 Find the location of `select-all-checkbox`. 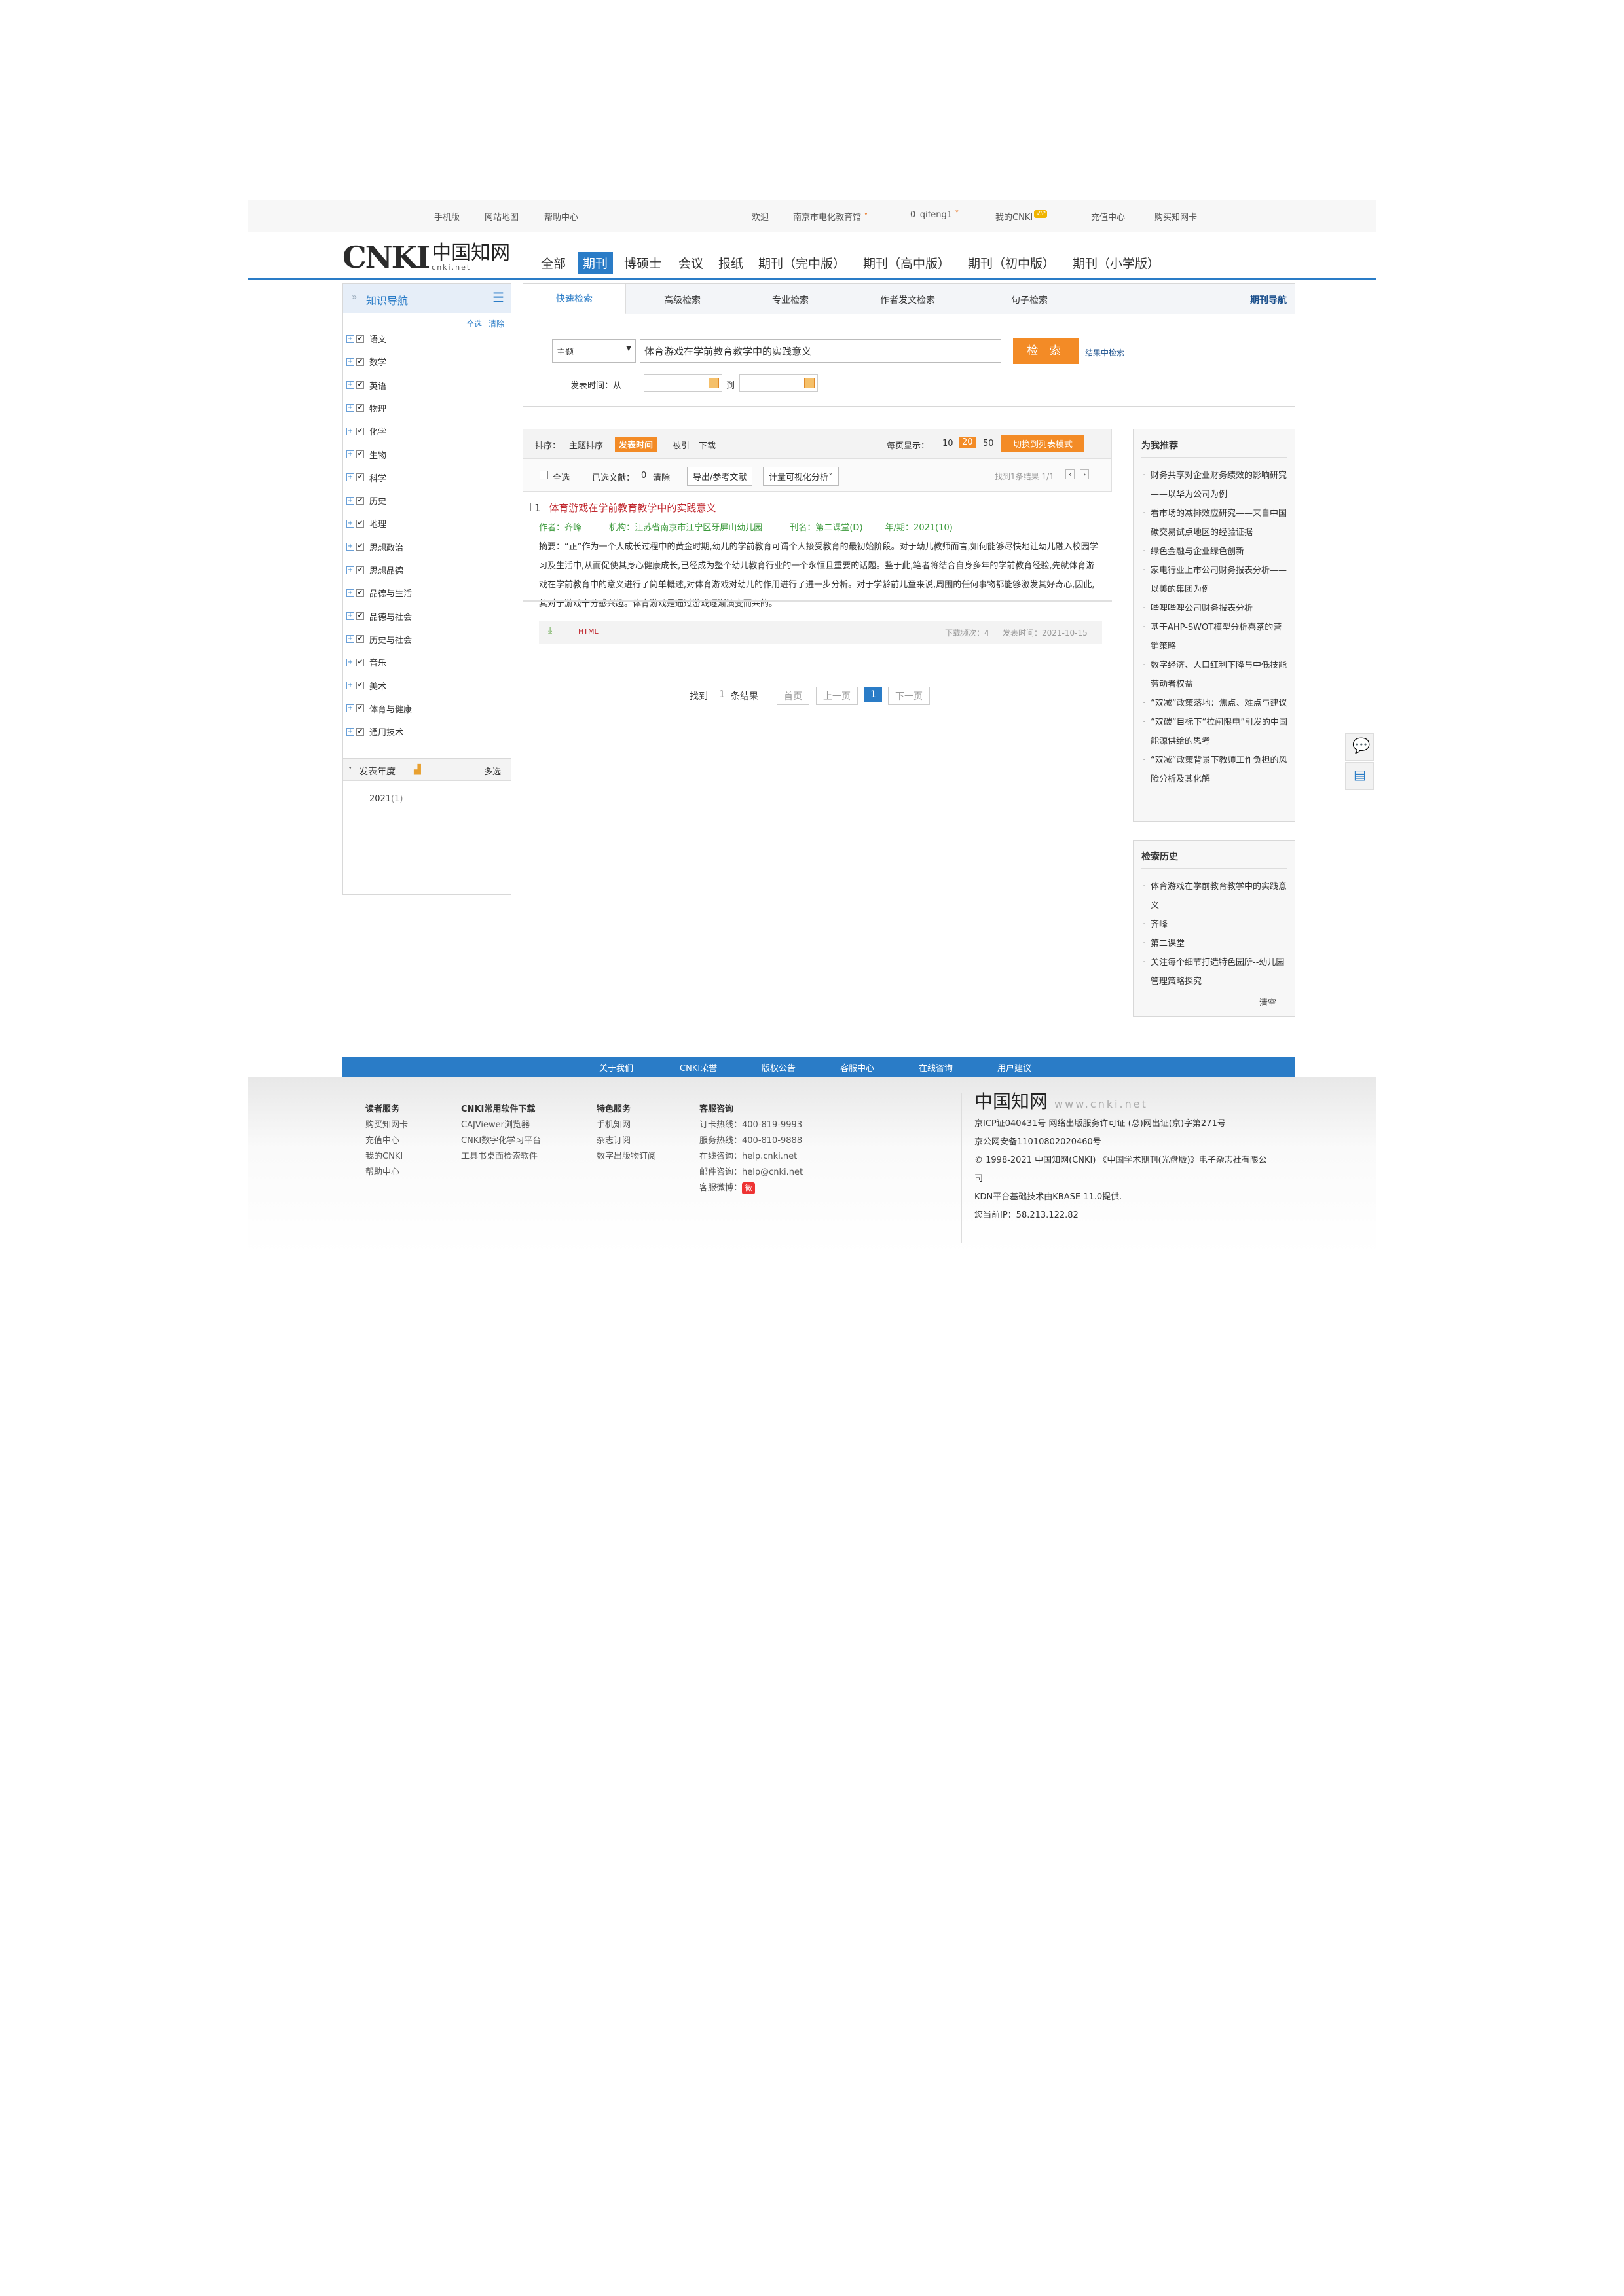

select-all-checkbox is located at coordinates (544, 475).